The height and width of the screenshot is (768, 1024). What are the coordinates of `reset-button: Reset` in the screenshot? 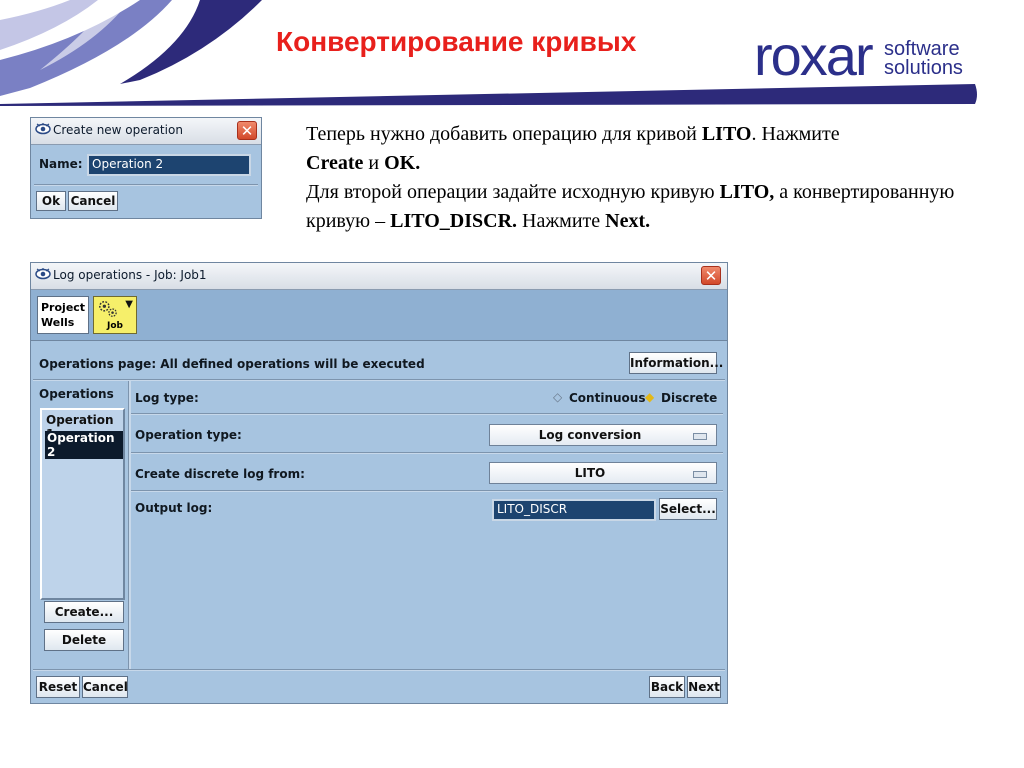 It's located at (58, 687).